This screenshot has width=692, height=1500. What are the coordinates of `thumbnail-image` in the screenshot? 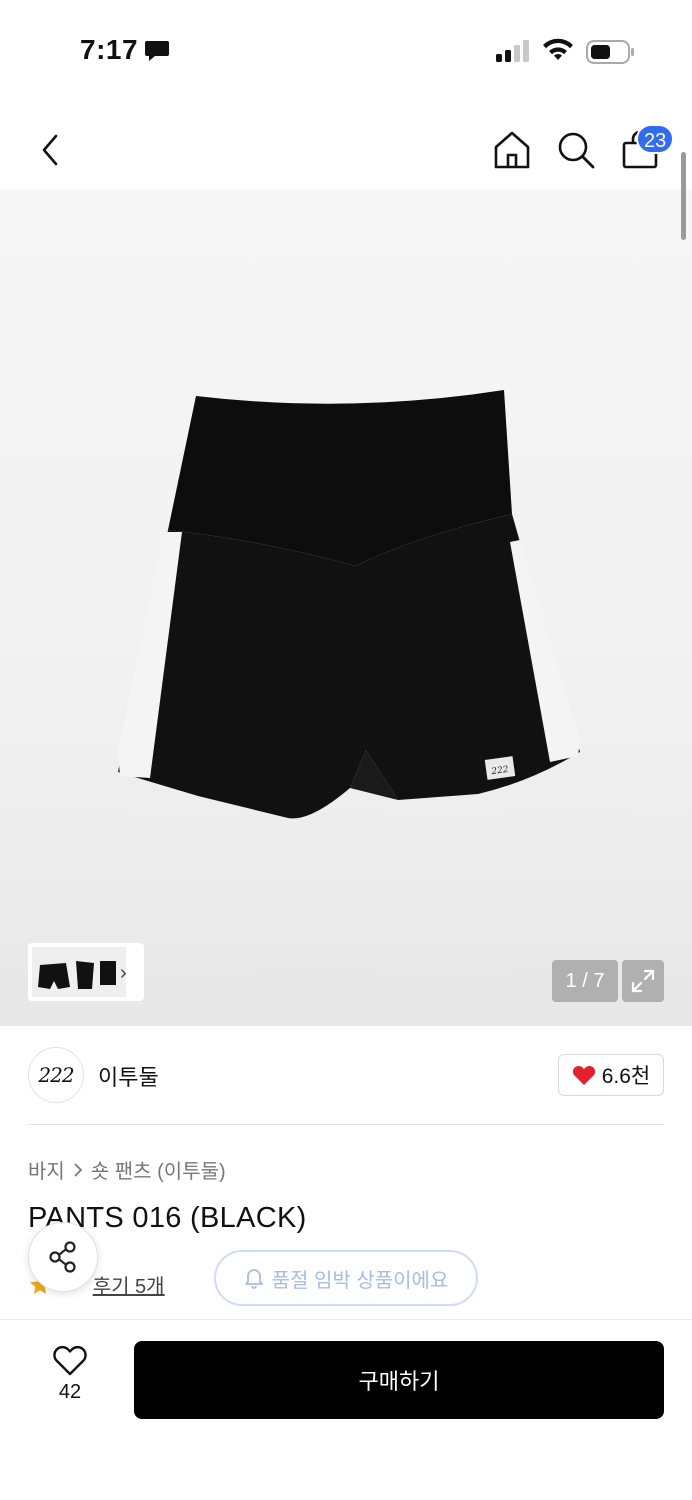 It's located at (79, 972).